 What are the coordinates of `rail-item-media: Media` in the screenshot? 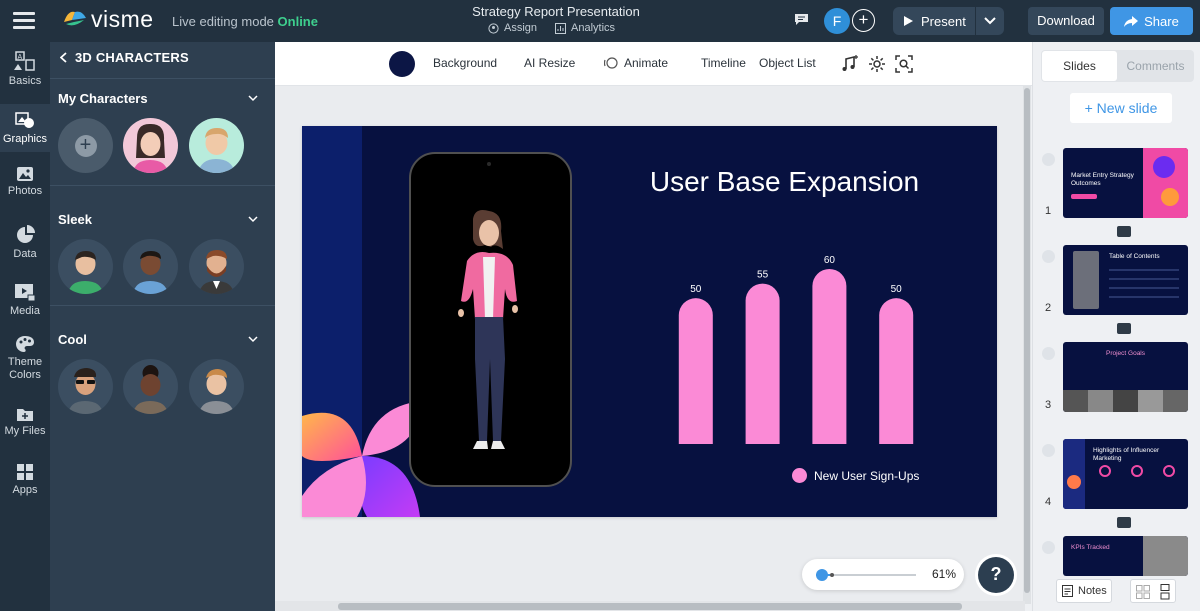 It's located at (25, 303).